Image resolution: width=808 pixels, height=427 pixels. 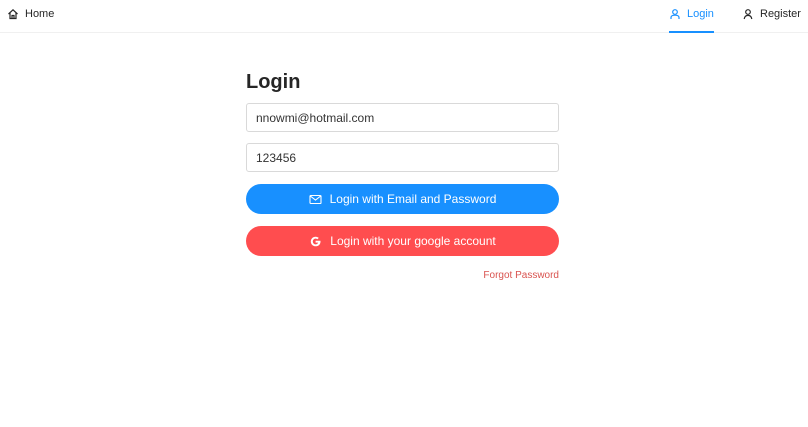 I want to click on nav-home: Home, so click(x=30, y=15).